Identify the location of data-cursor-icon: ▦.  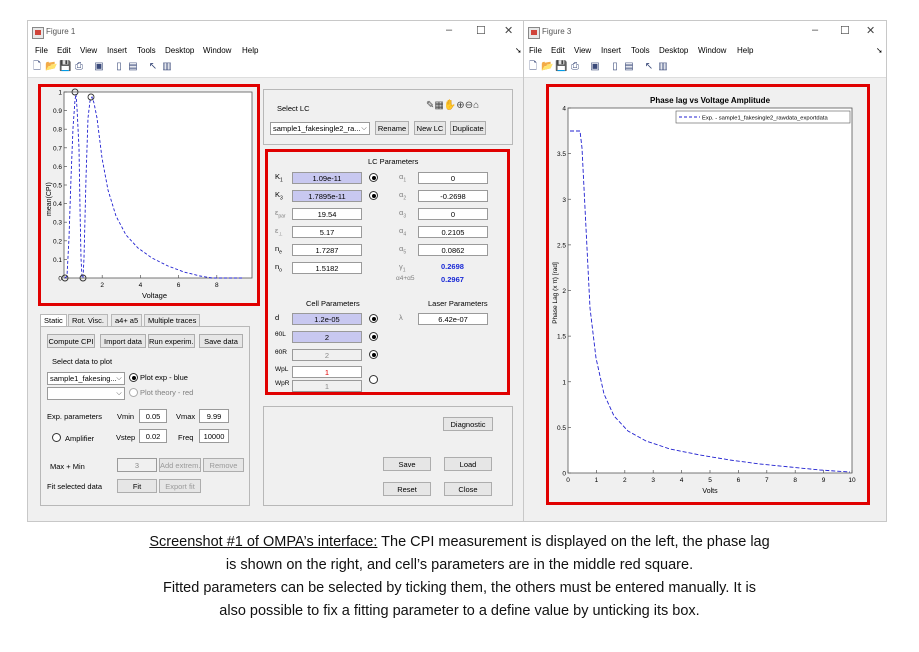
(438, 105).